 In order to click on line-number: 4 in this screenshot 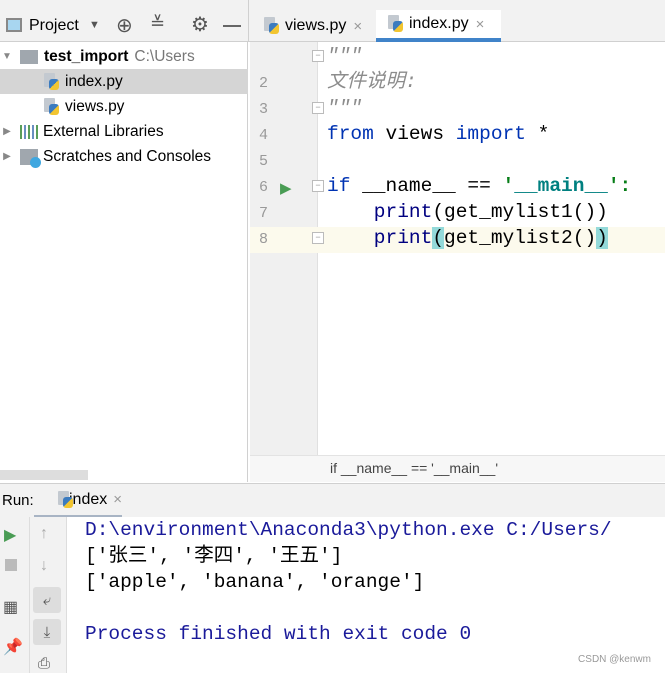, I will do `click(263, 135)`.